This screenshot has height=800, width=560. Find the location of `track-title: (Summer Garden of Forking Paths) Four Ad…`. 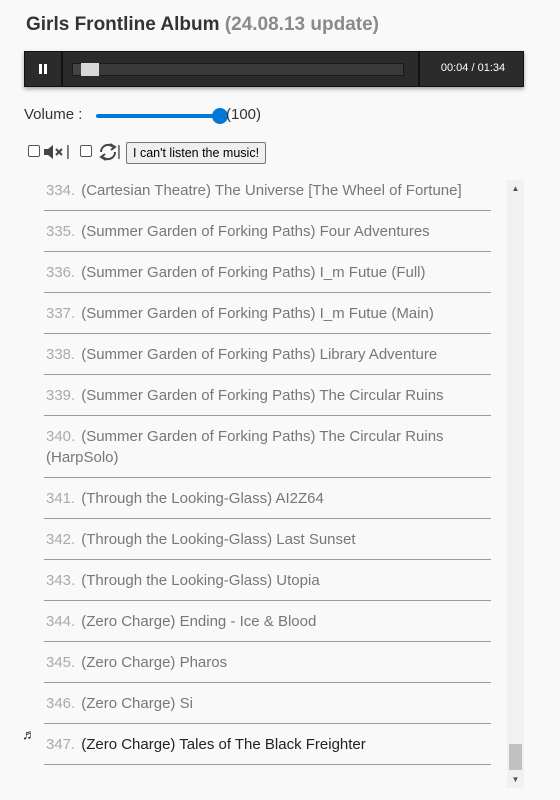

track-title: (Summer Garden of Forking Paths) Four Ad… is located at coordinates (255, 231).